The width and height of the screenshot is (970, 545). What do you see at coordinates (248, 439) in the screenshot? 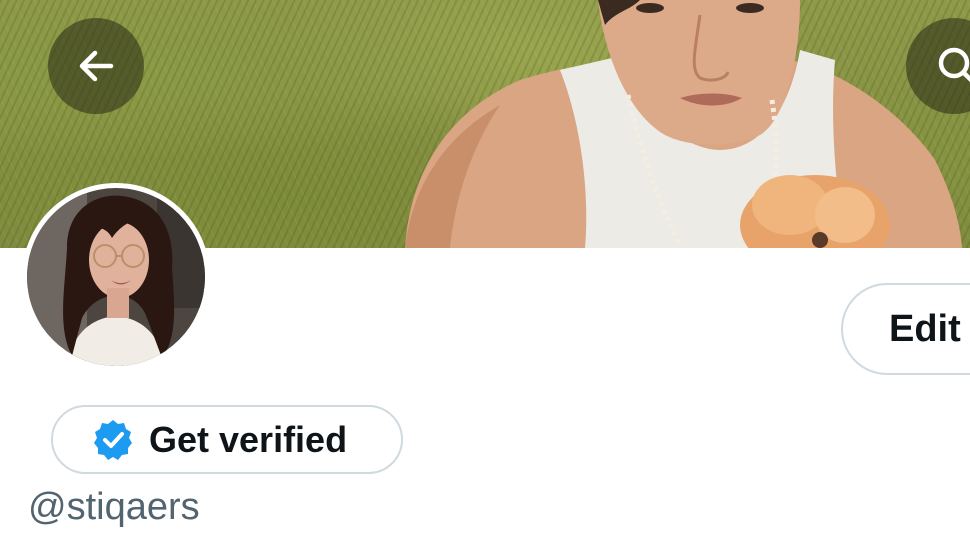
I see `get-verified-label: Get verified` at bounding box center [248, 439].